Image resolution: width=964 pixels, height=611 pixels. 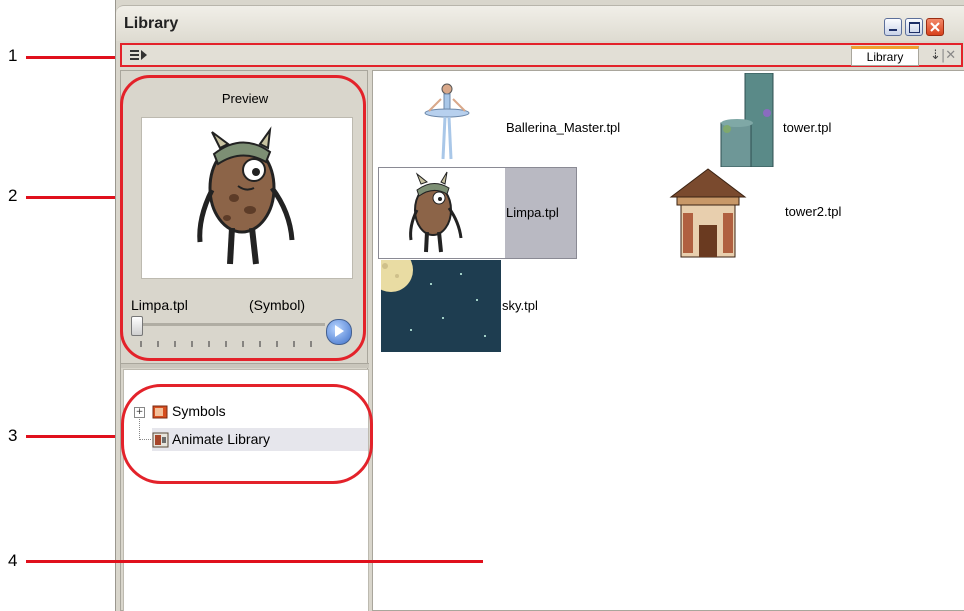 What do you see at coordinates (948, 55) in the screenshot?
I see `tab-close-icon: |✕` at bounding box center [948, 55].